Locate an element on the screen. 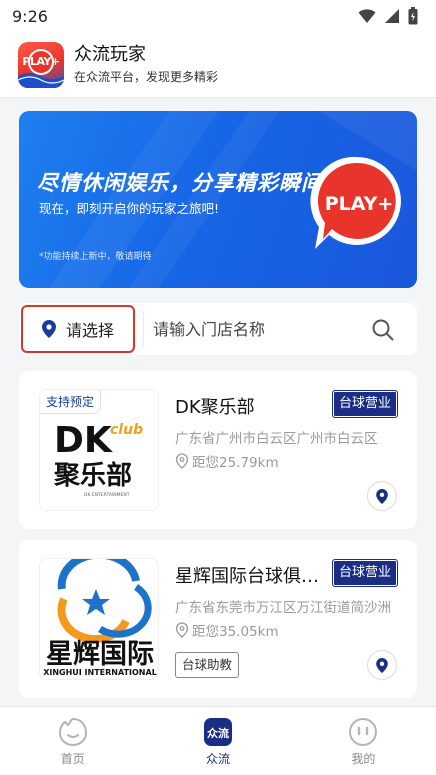  search-row: 请选择 is located at coordinates (218, 329).